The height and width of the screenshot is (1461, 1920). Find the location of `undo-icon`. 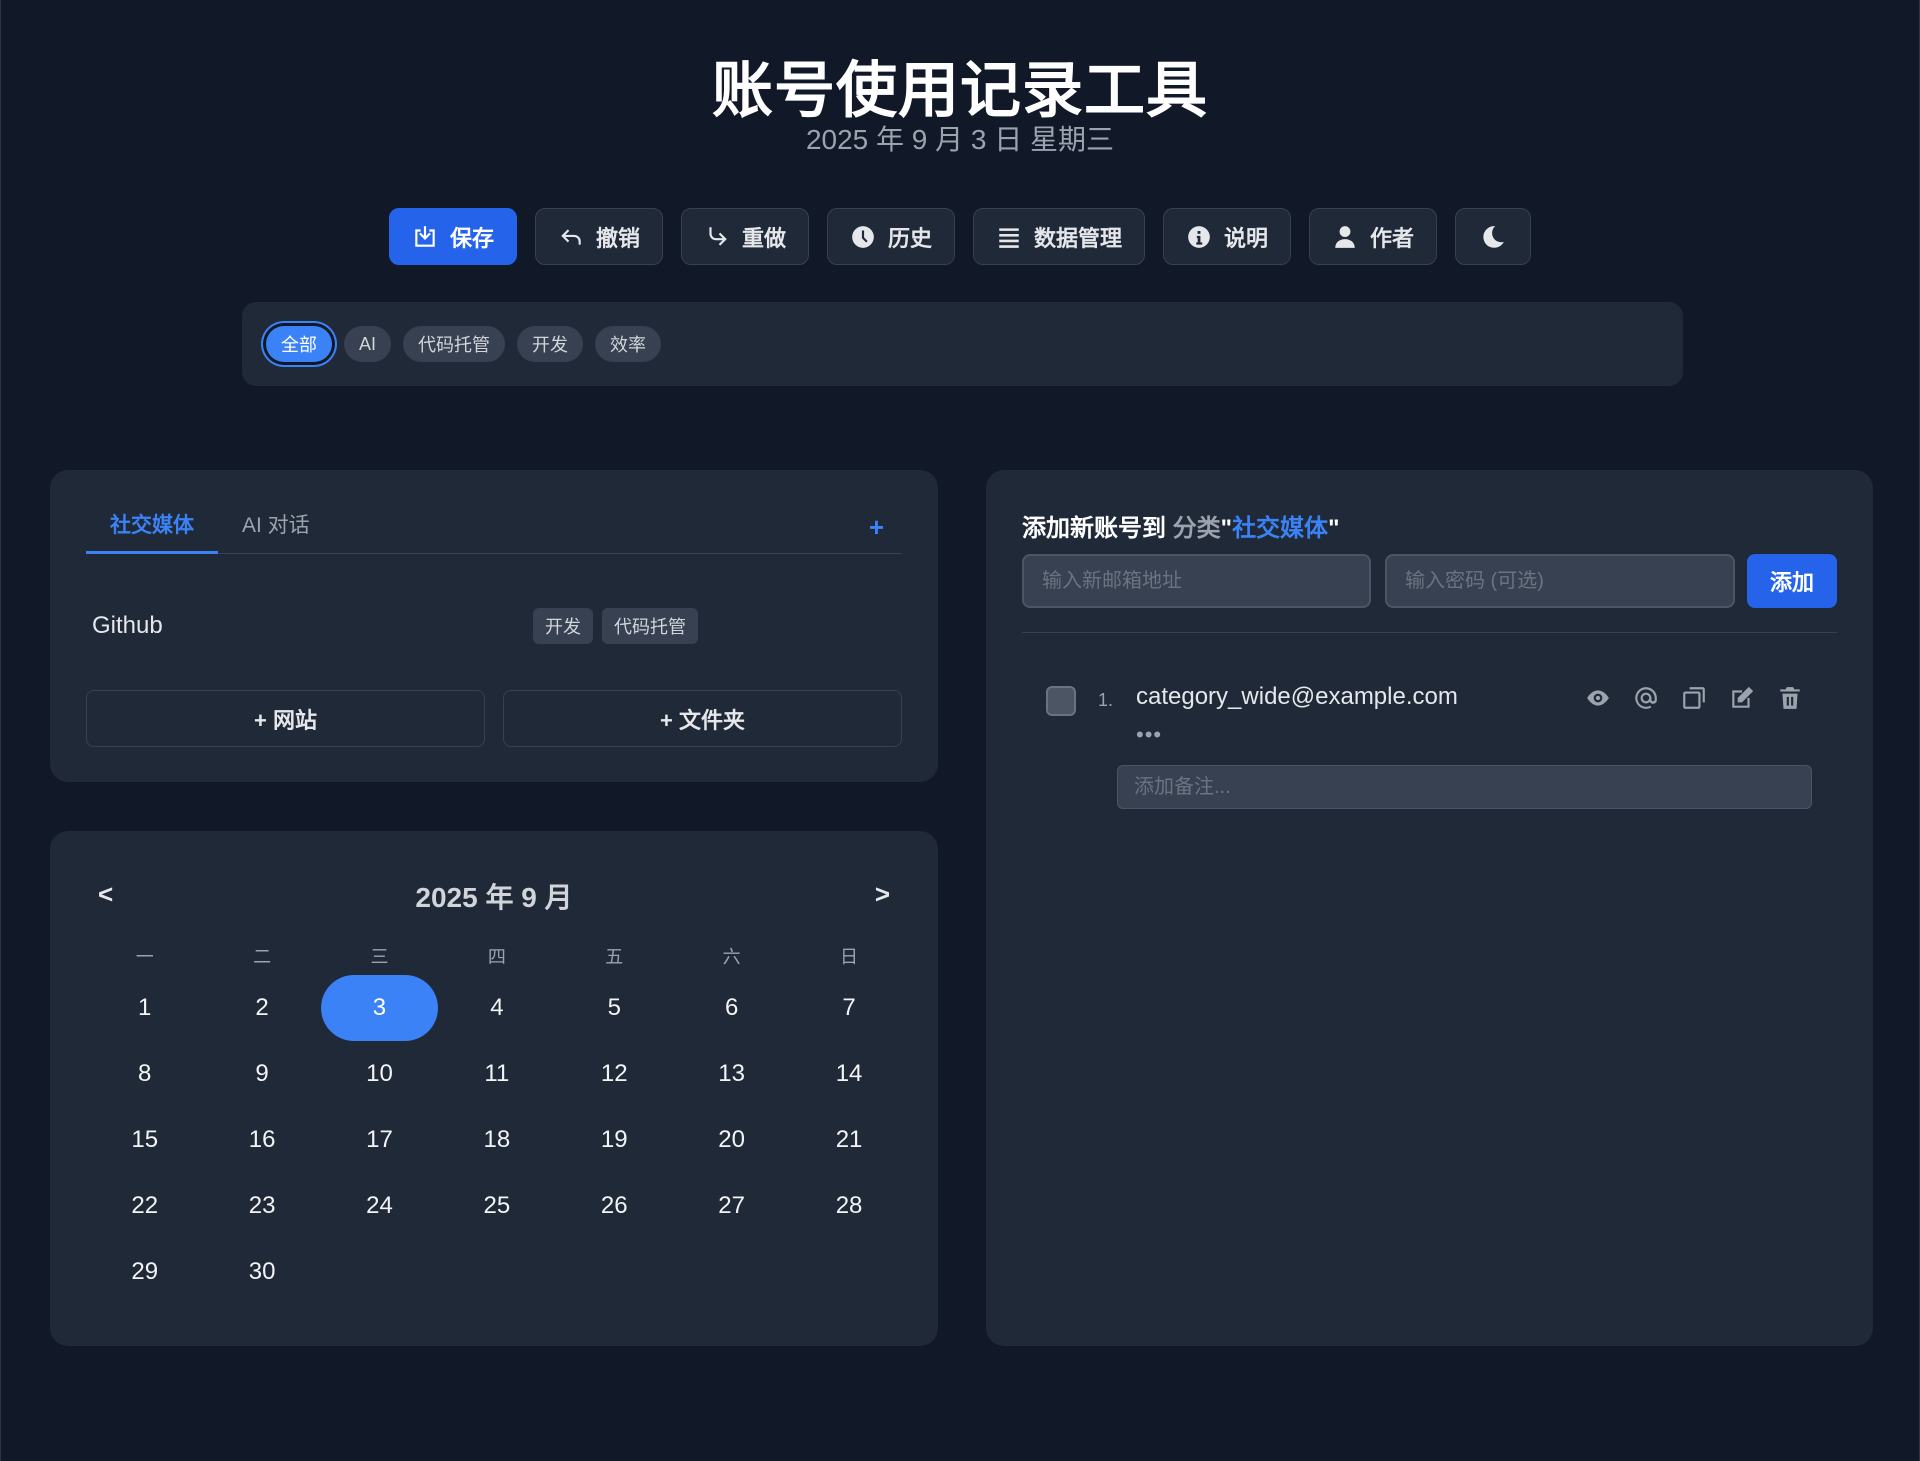

undo-icon is located at coordinates (571, 236).